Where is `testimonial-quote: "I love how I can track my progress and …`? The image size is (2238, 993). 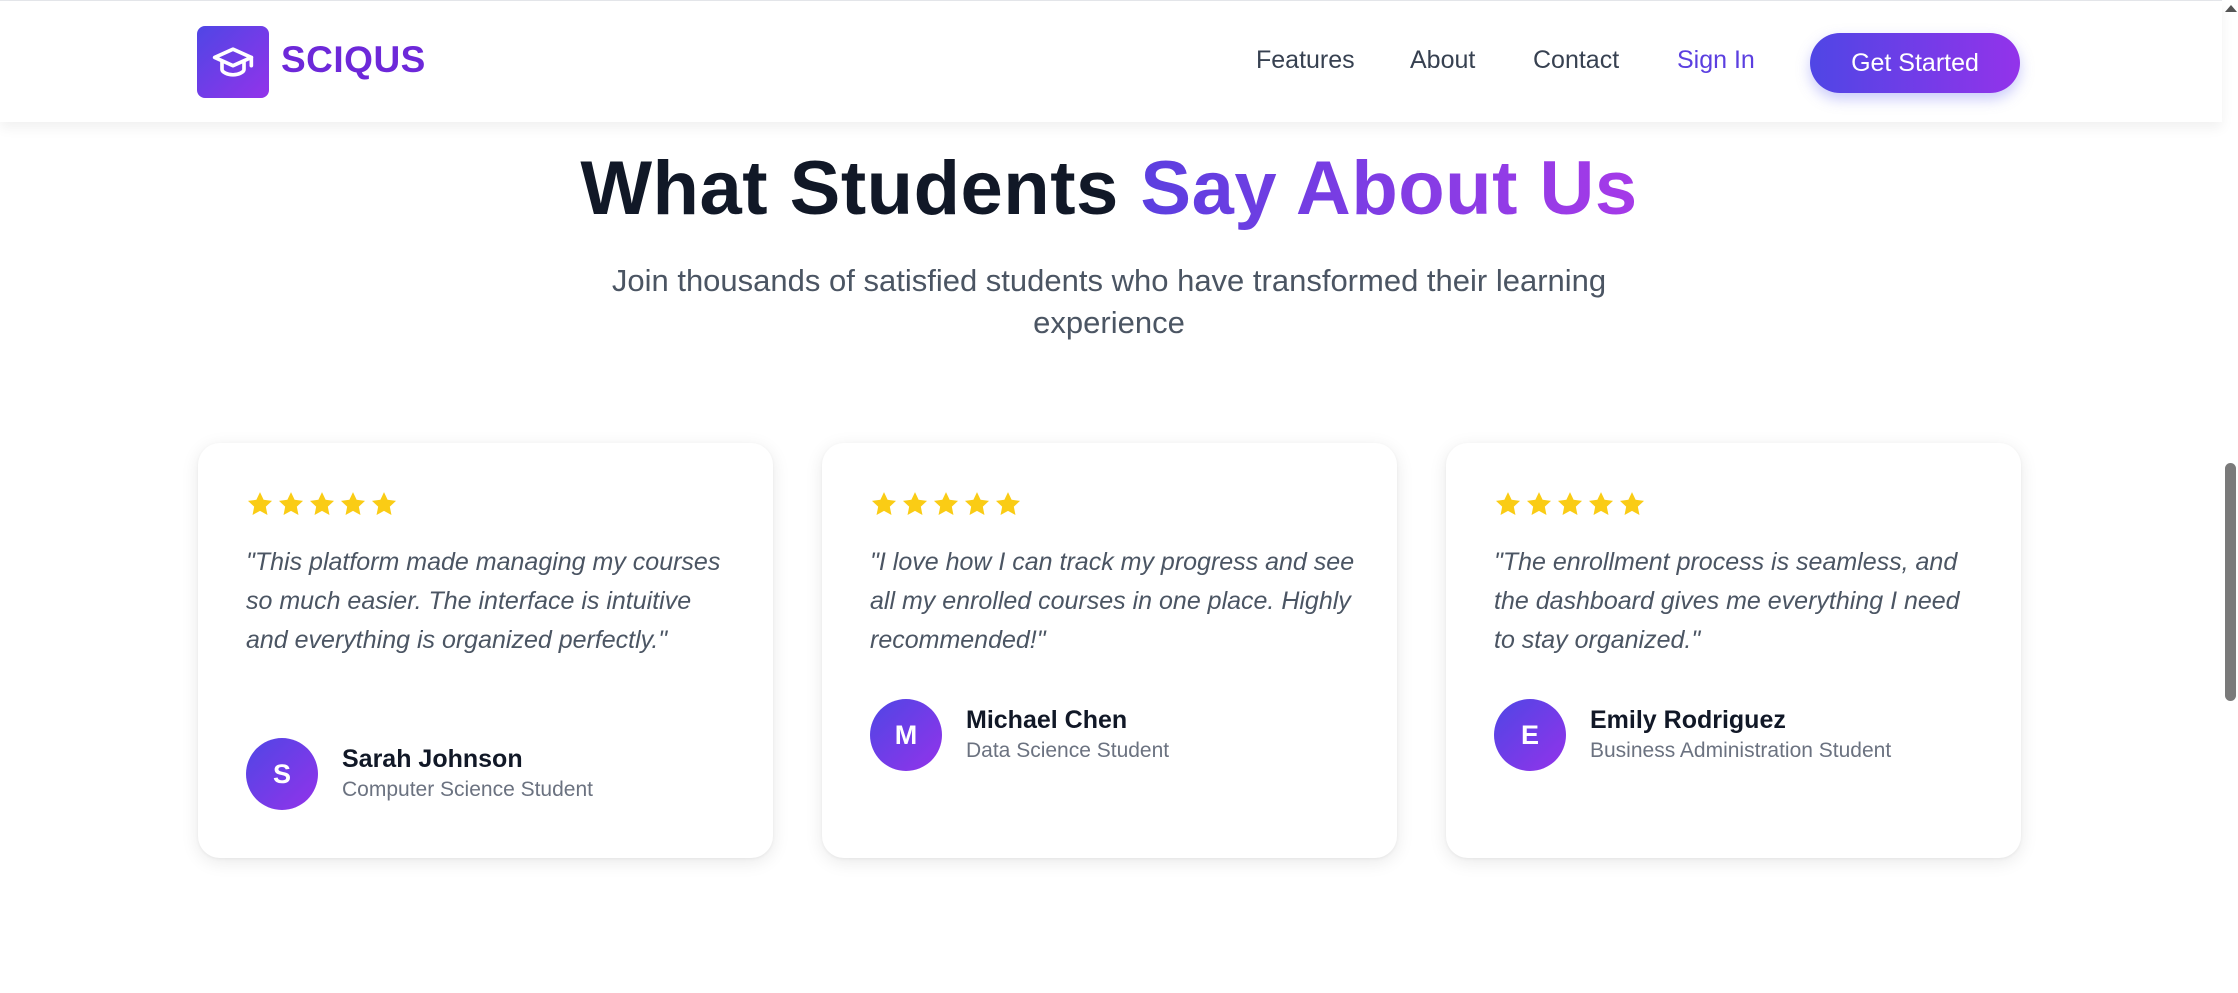
testimonial-quote: "I love how I can track my progress and … is located at coordinates (1112, 601).